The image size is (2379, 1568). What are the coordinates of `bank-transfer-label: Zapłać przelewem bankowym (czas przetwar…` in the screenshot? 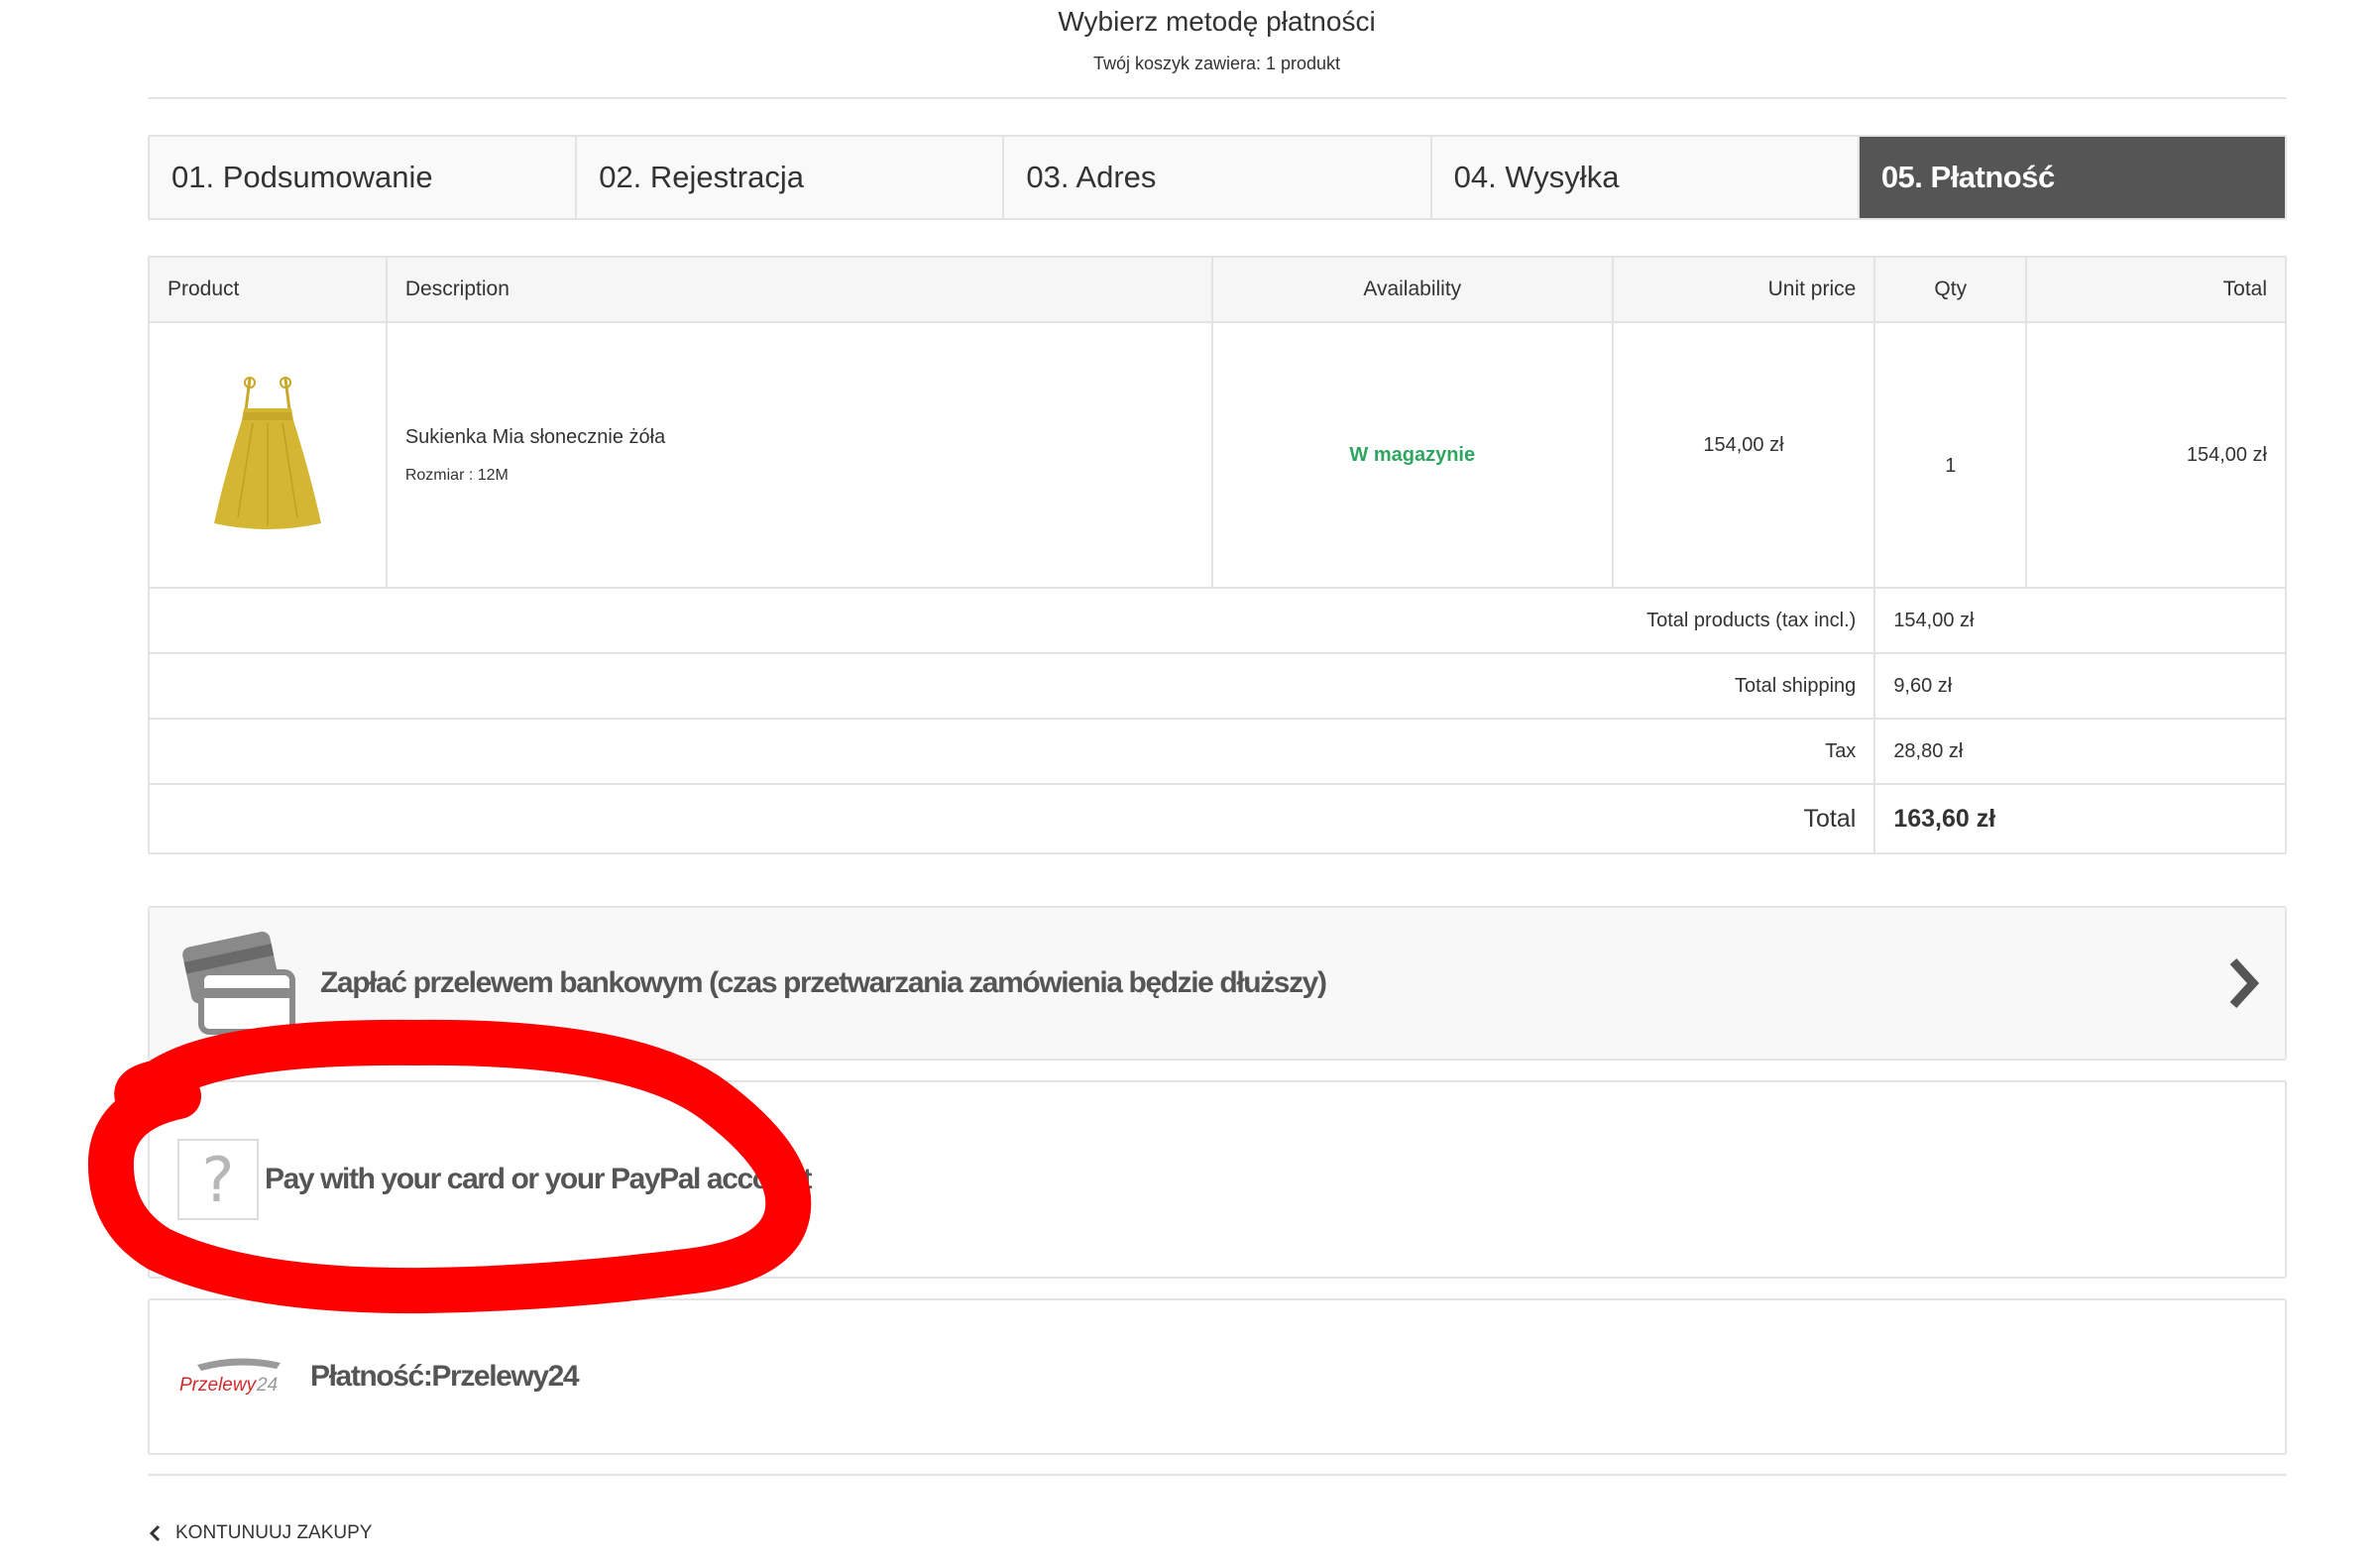 It's located at (823, 982).